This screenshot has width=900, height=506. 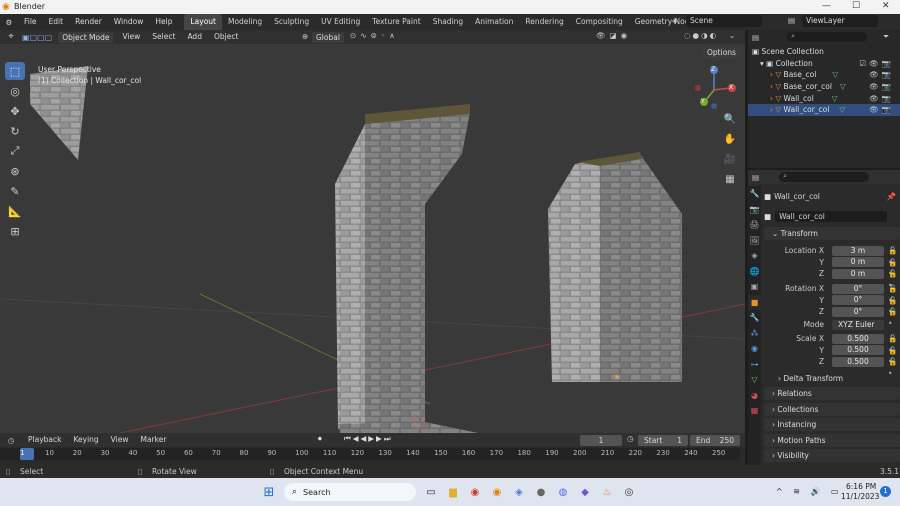 What do you see at coordinates (15, 91) in the screenshot?
I see `cursor-tool-icon: ◎` at bounding box center [15, 91].